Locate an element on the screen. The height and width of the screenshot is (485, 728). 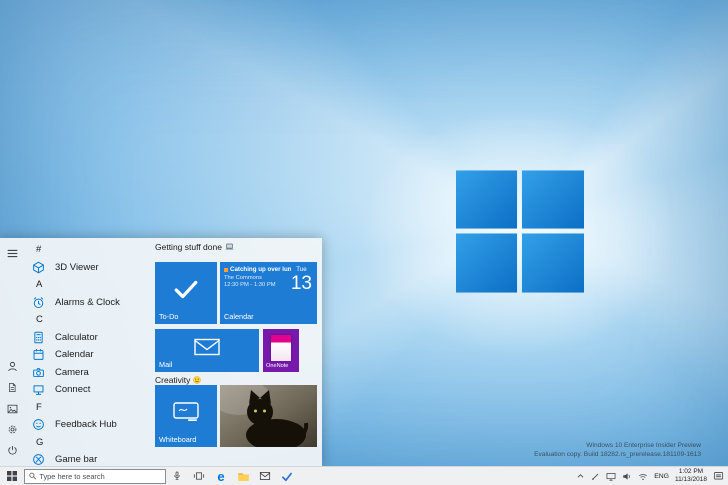
tile-label: Mail is located at coordinates (166, 364).